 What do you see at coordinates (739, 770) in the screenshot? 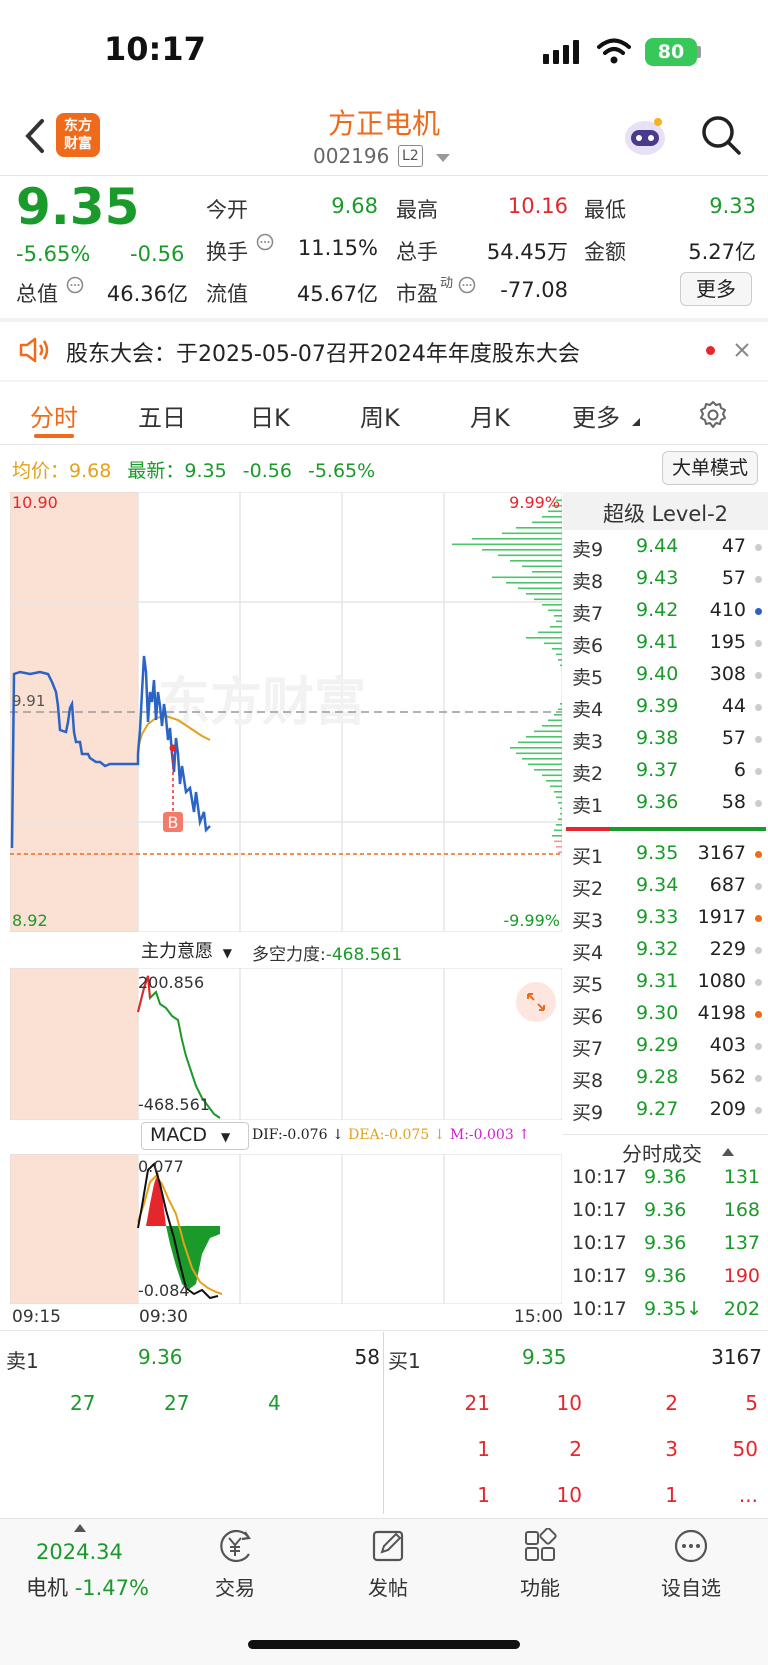
I see `ask-volume: 6` at bounding box center [739, 770].